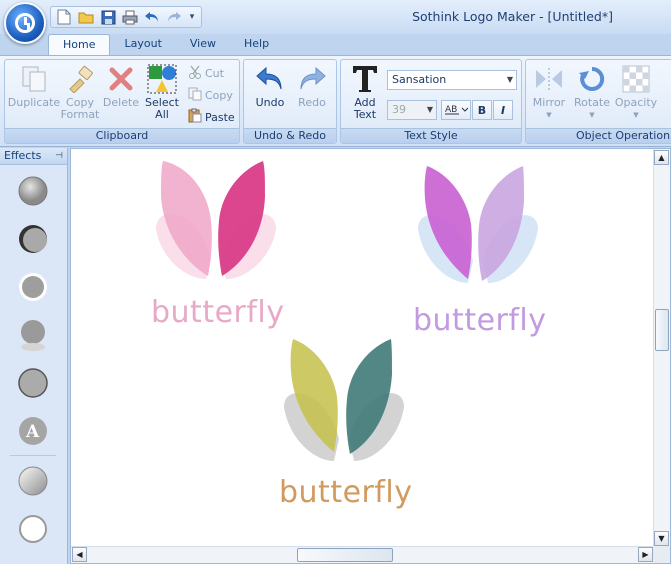 The image size is (671, 564). I want to click on opacity-button: Opacity ▼, so click(636, 92).